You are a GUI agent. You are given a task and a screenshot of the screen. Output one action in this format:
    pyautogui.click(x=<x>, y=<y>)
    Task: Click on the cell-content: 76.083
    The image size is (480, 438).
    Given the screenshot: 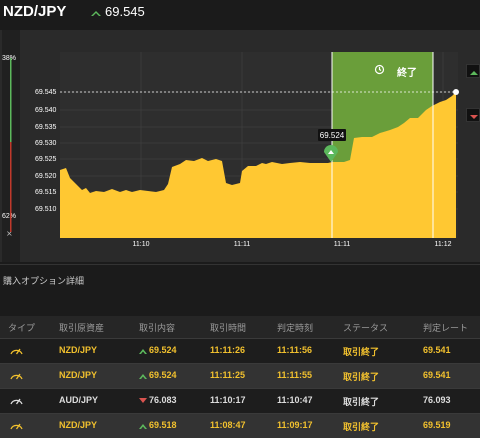 What is the action you would take?
    pyautogui.click(x=163, y=400)
    